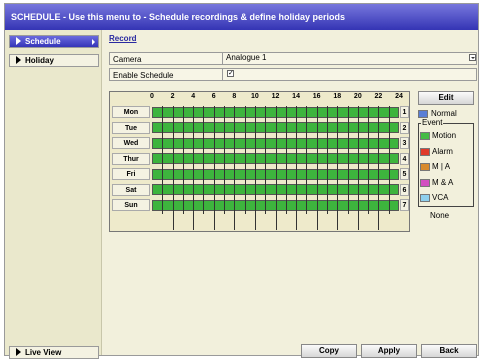  What do you see at coordinates (131, 127) in the screenshot?
I see `day-label: Tue` at bounding box center [131, 127].